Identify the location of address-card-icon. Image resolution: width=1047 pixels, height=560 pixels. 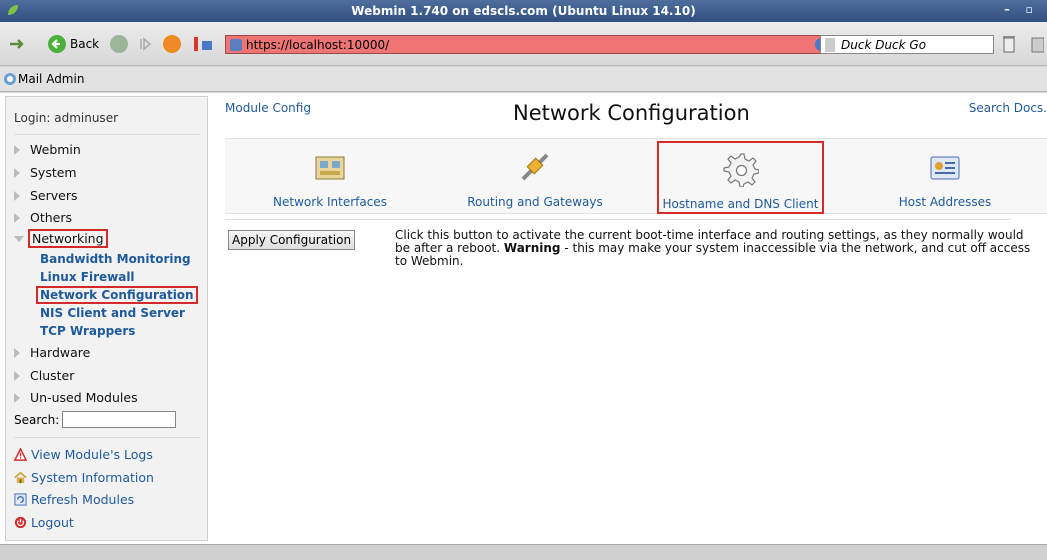
(945, 168).